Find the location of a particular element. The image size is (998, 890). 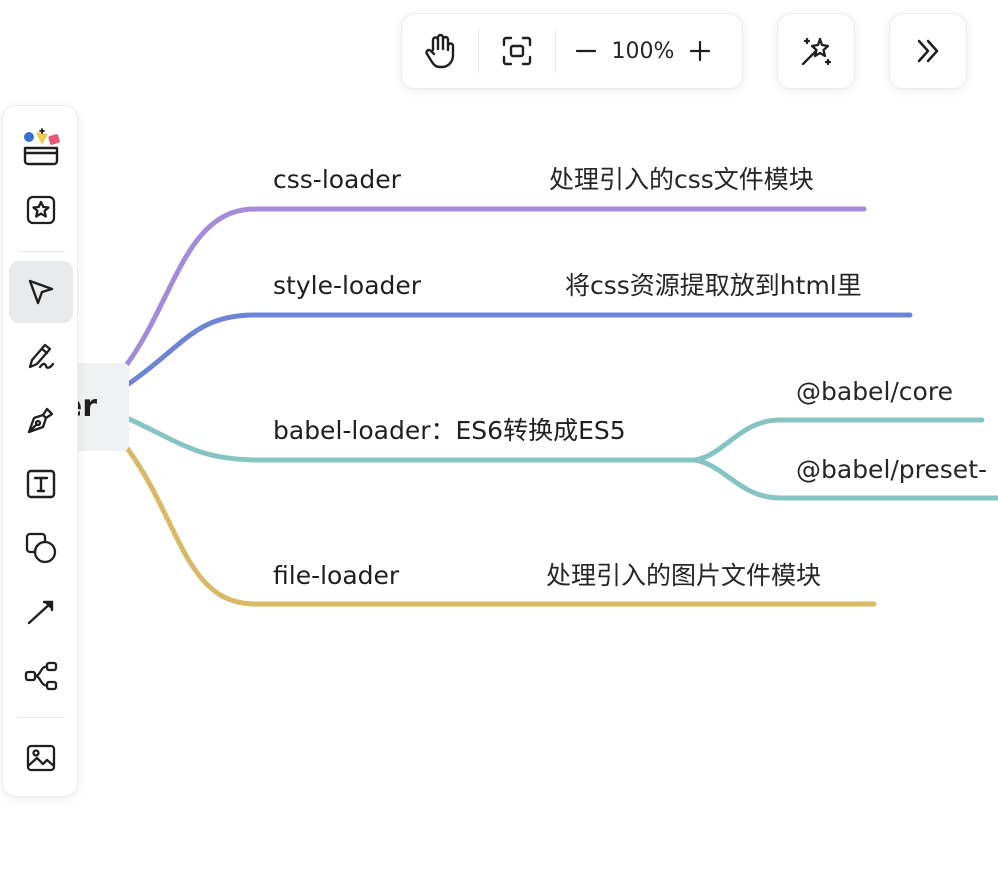

connector-arrow-icon is located at coordinates (40, 612).